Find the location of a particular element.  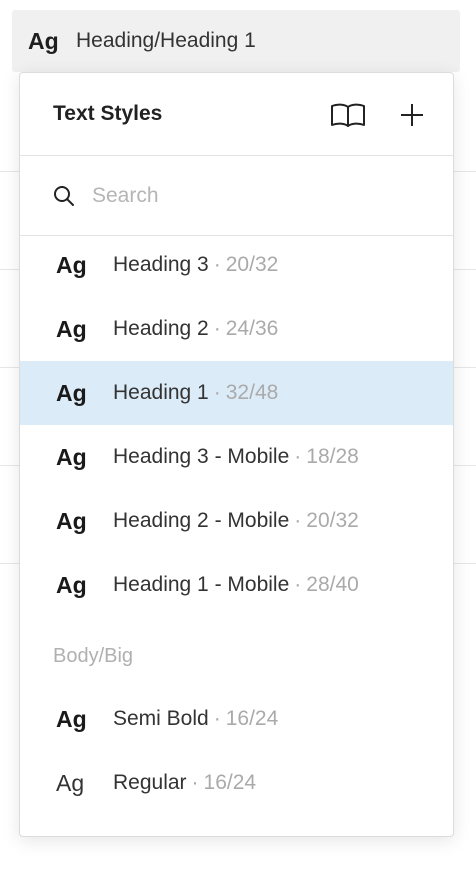

style-size: 18/28 is located at coordinates (332, 456).